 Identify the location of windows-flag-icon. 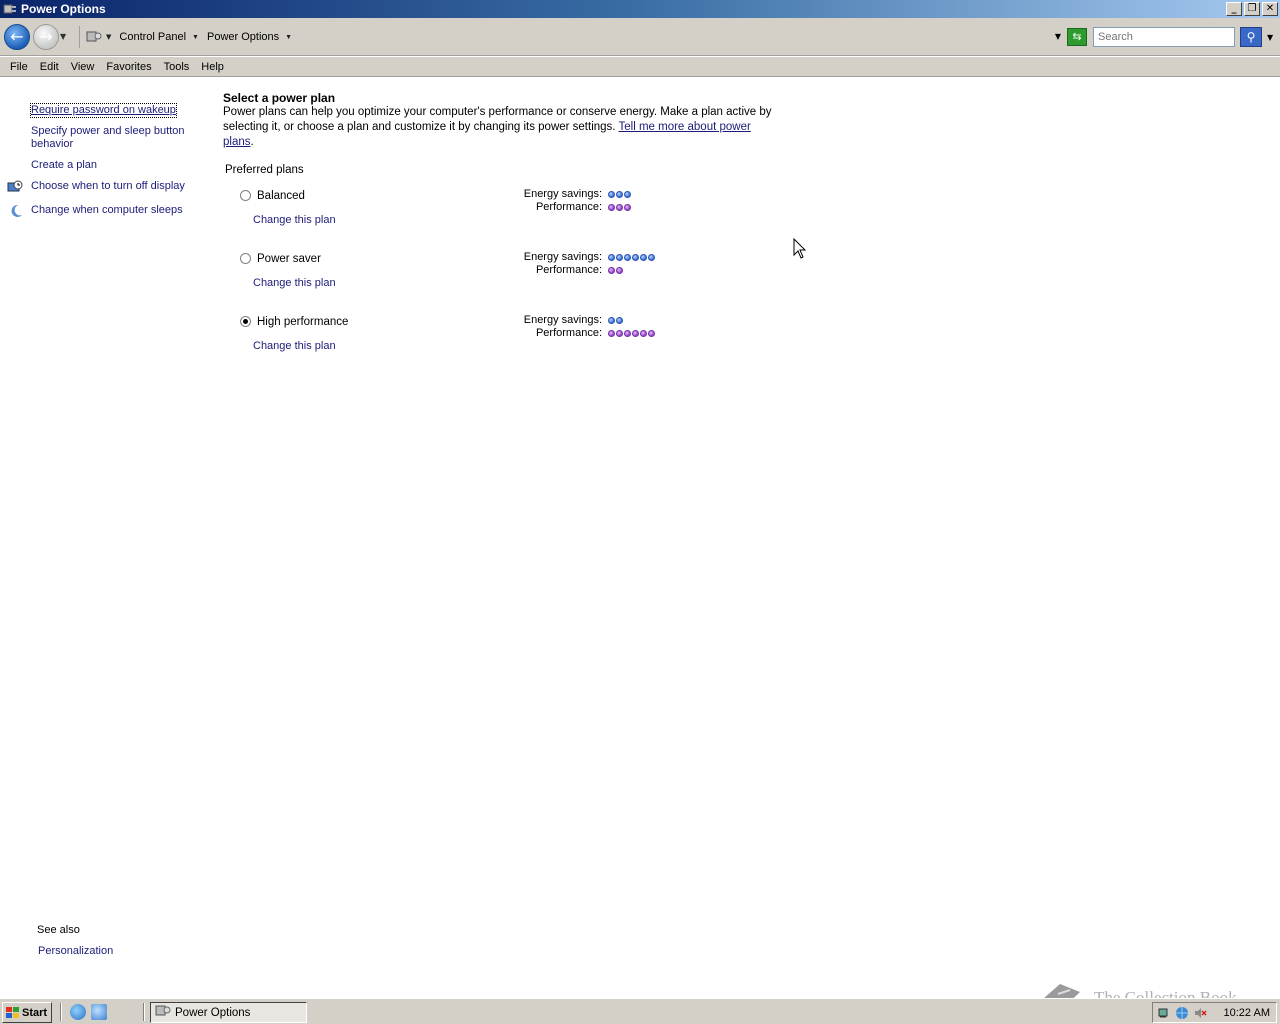
(12, 1012).